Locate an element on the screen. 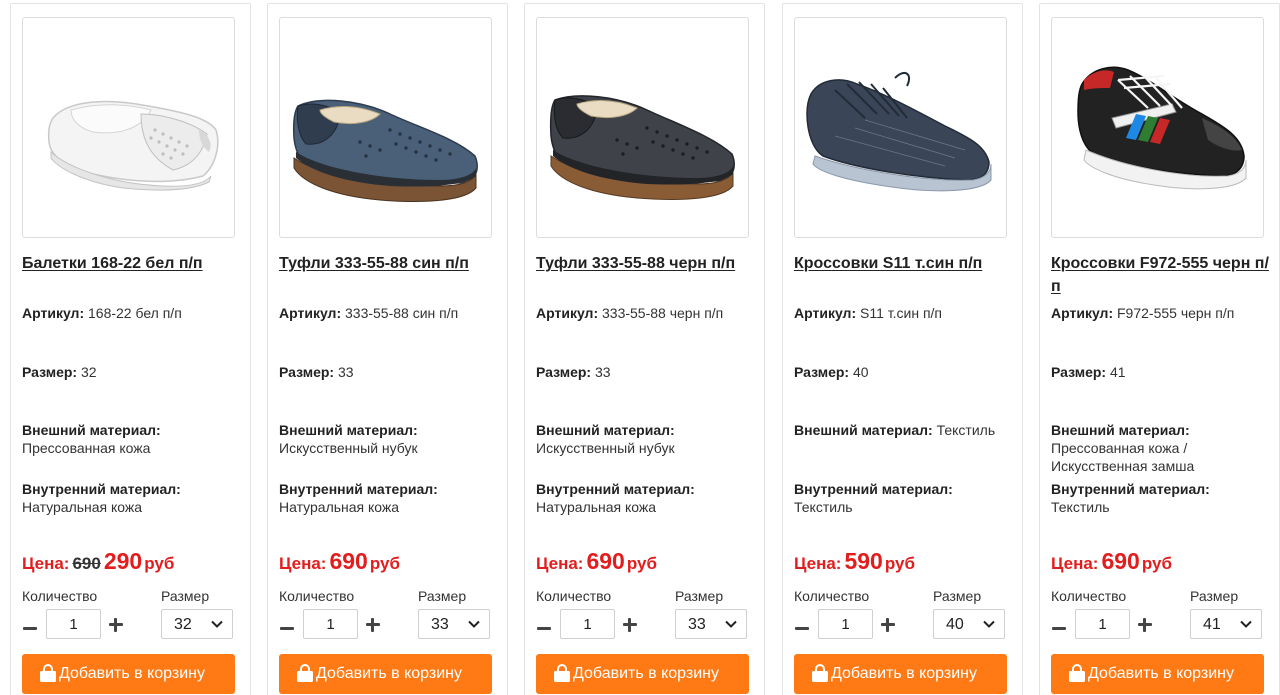  outer-material-field: Внешний материал: Прессованная кожа is located at coordinates (133, 439).